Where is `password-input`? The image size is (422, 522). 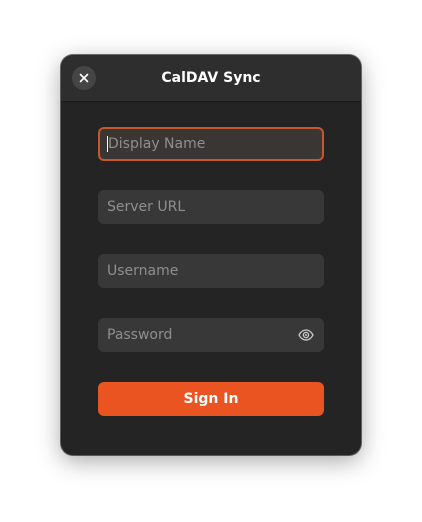 password-input is located at coordinates (202, 335).